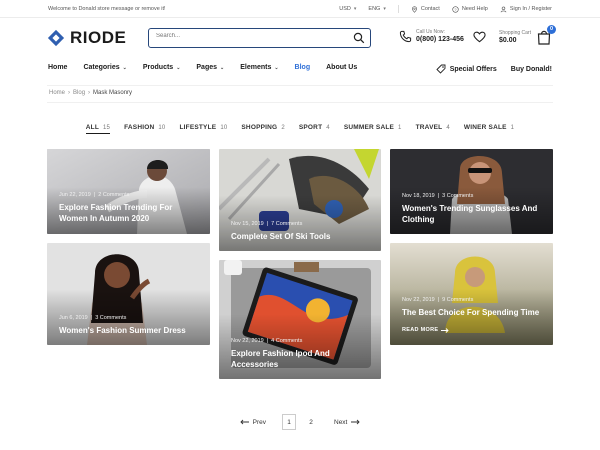  Describe the element at coordinates (341, 422) in the screenshot. I see `next-label: Next` at that location.